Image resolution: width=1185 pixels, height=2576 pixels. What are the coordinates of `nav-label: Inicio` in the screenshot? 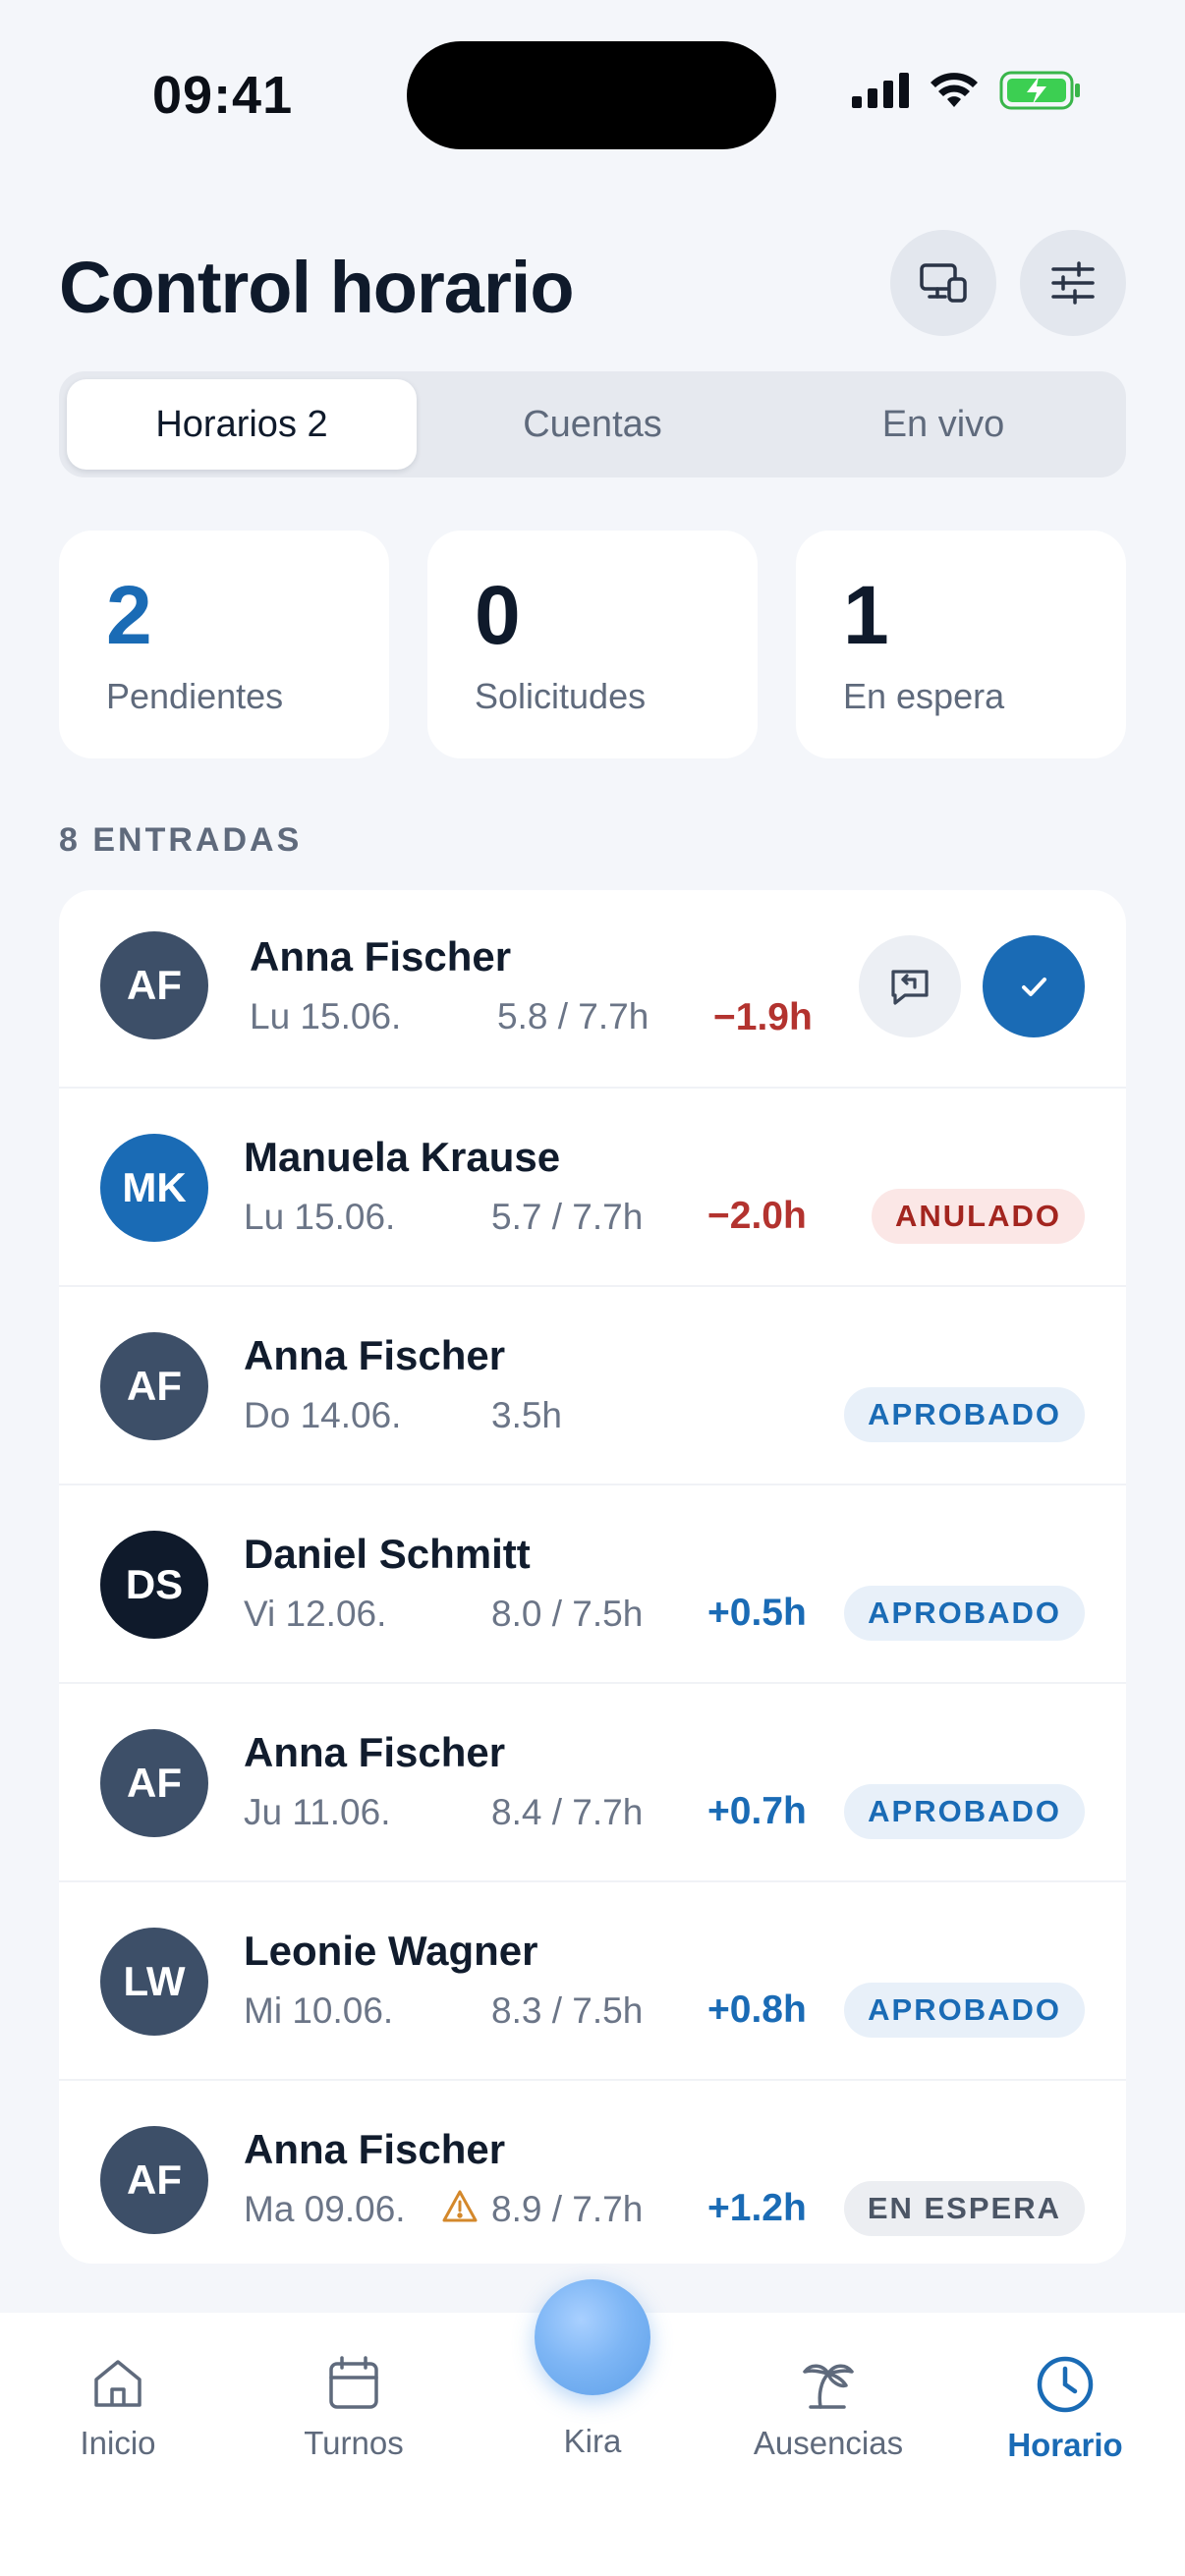 It's located at (118, 2443).